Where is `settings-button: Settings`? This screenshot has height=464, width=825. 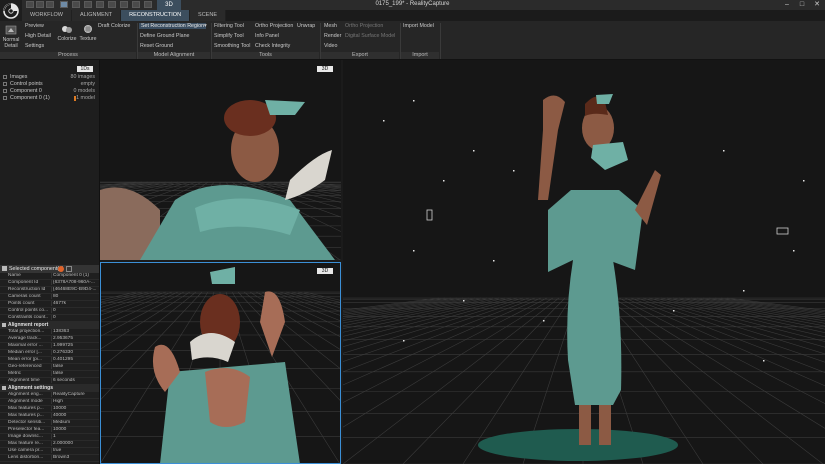
settings-button: Settings is located at coordinates (34, 46).